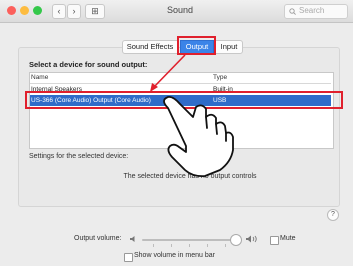 The width and height of the screenshot is (353, 266). I want to click on tutorial-overlay, so click(192, 116).